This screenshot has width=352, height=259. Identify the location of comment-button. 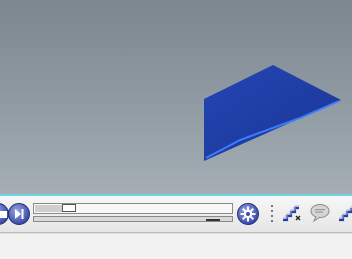
(320, 213).